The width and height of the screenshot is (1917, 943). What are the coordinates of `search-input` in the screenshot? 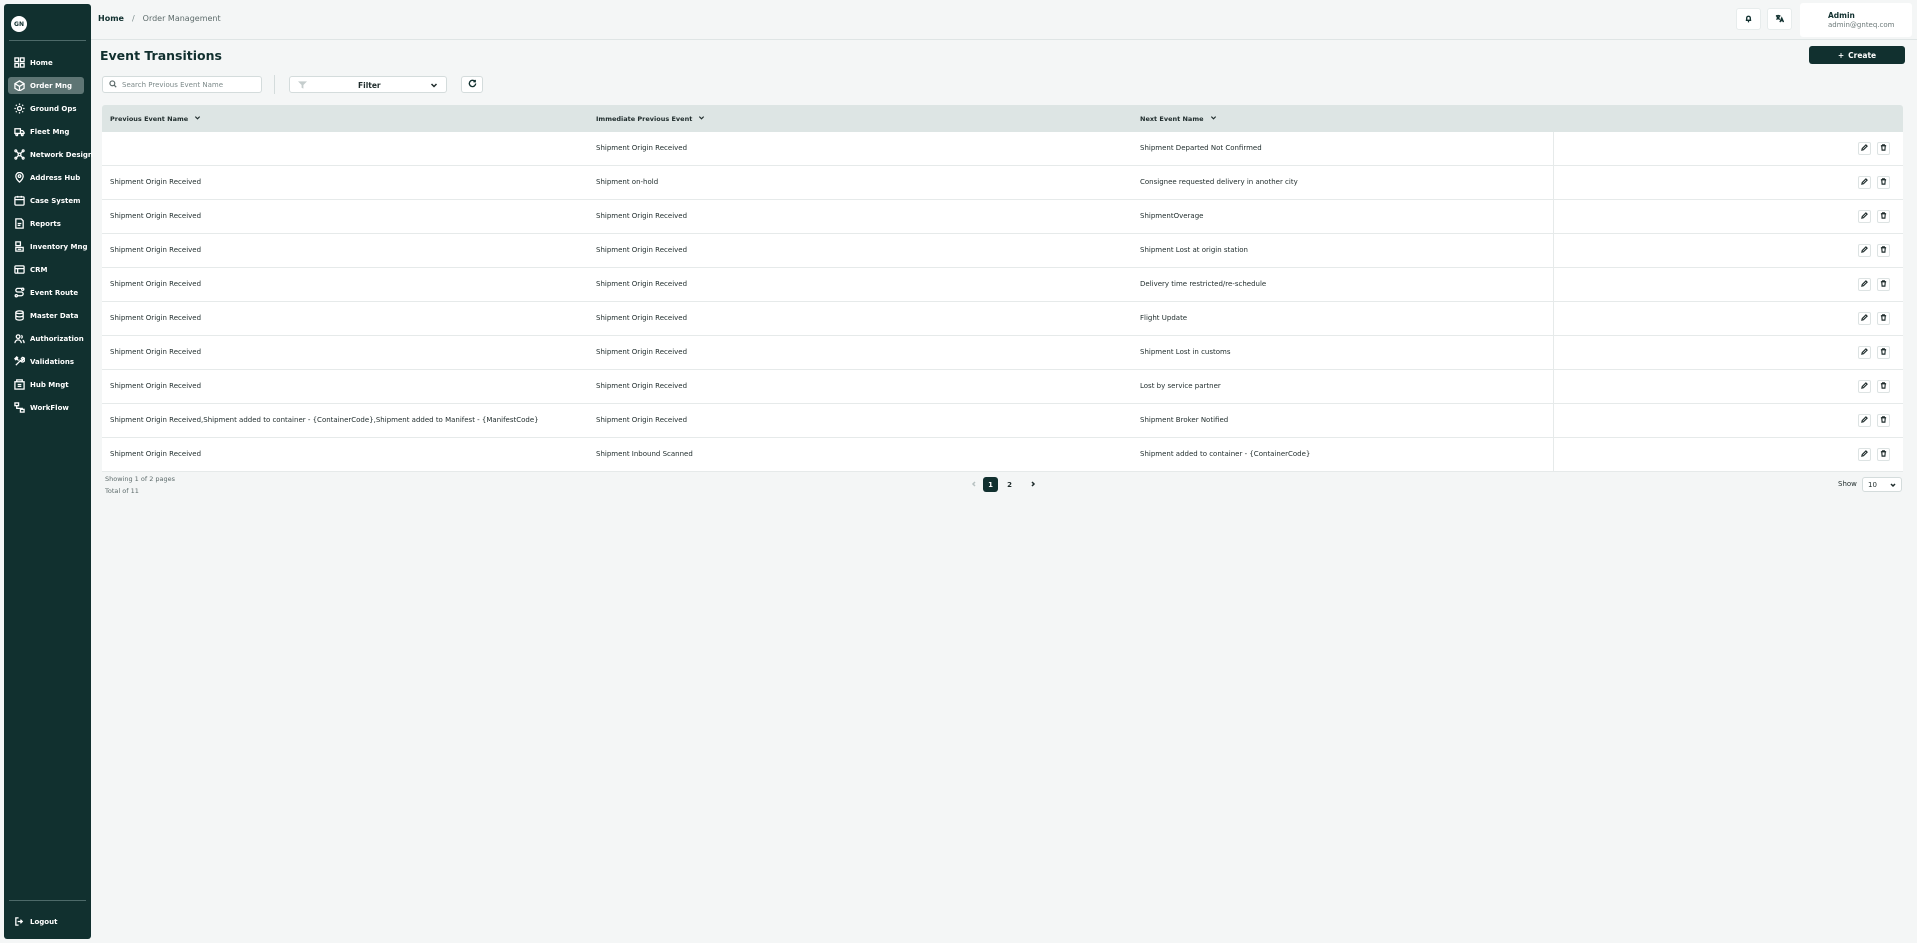 It's located at (189, 84).